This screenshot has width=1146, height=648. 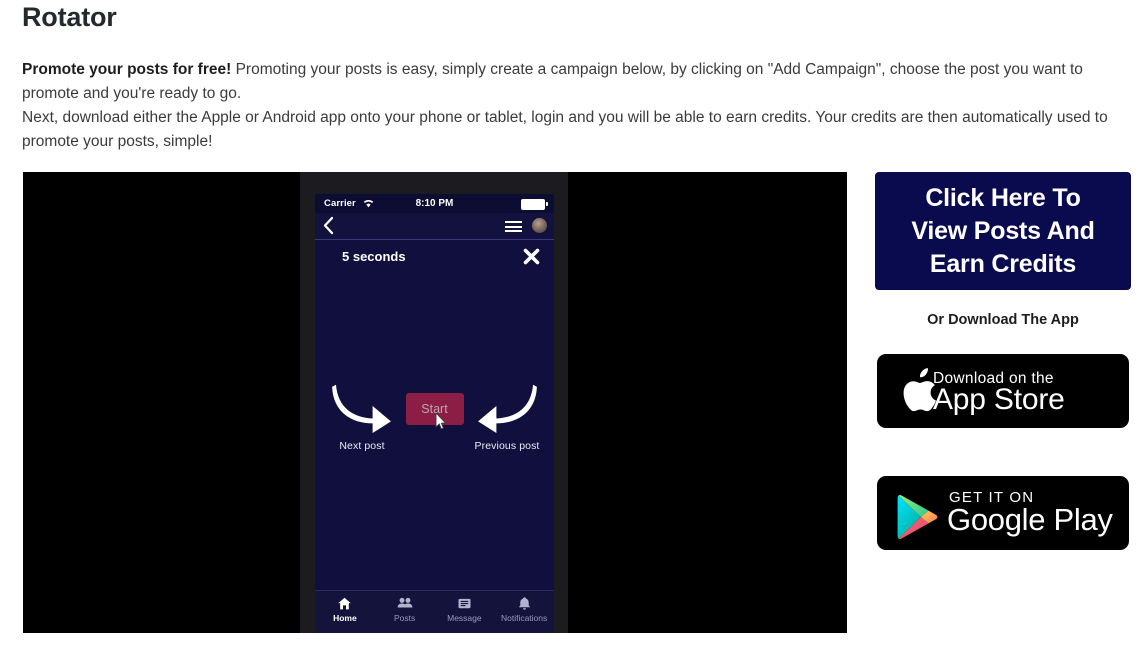 I want to click on close-icon, so click(x=531, y=256).